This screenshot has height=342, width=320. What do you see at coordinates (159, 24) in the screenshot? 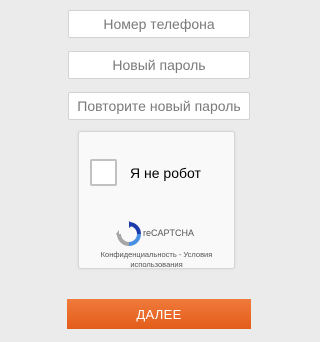
I see `phone-number-input` at bounding box center [159, 24].